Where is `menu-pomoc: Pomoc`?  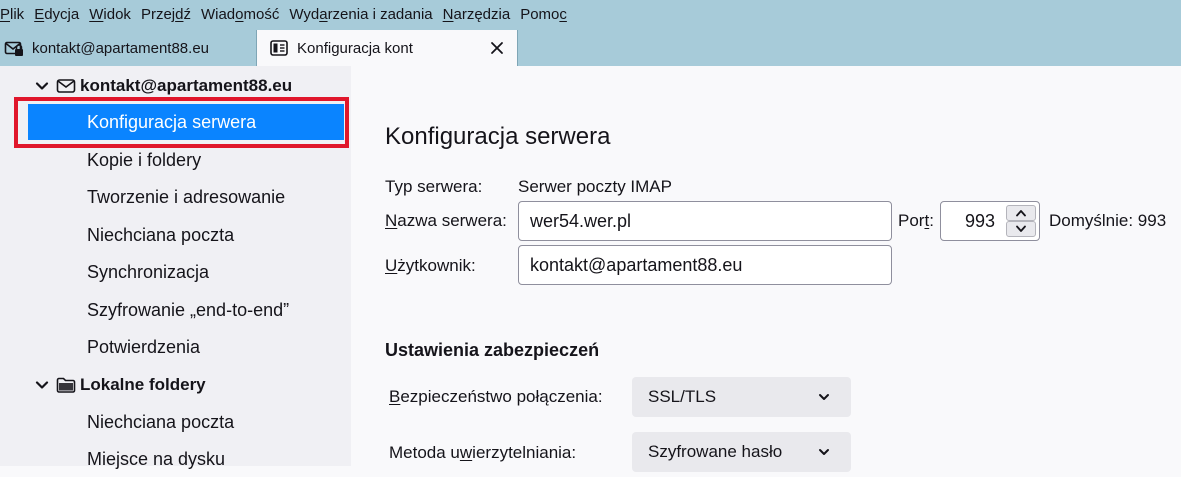
menu-pomoc: Pomoc is located at coordinates (543, 15).